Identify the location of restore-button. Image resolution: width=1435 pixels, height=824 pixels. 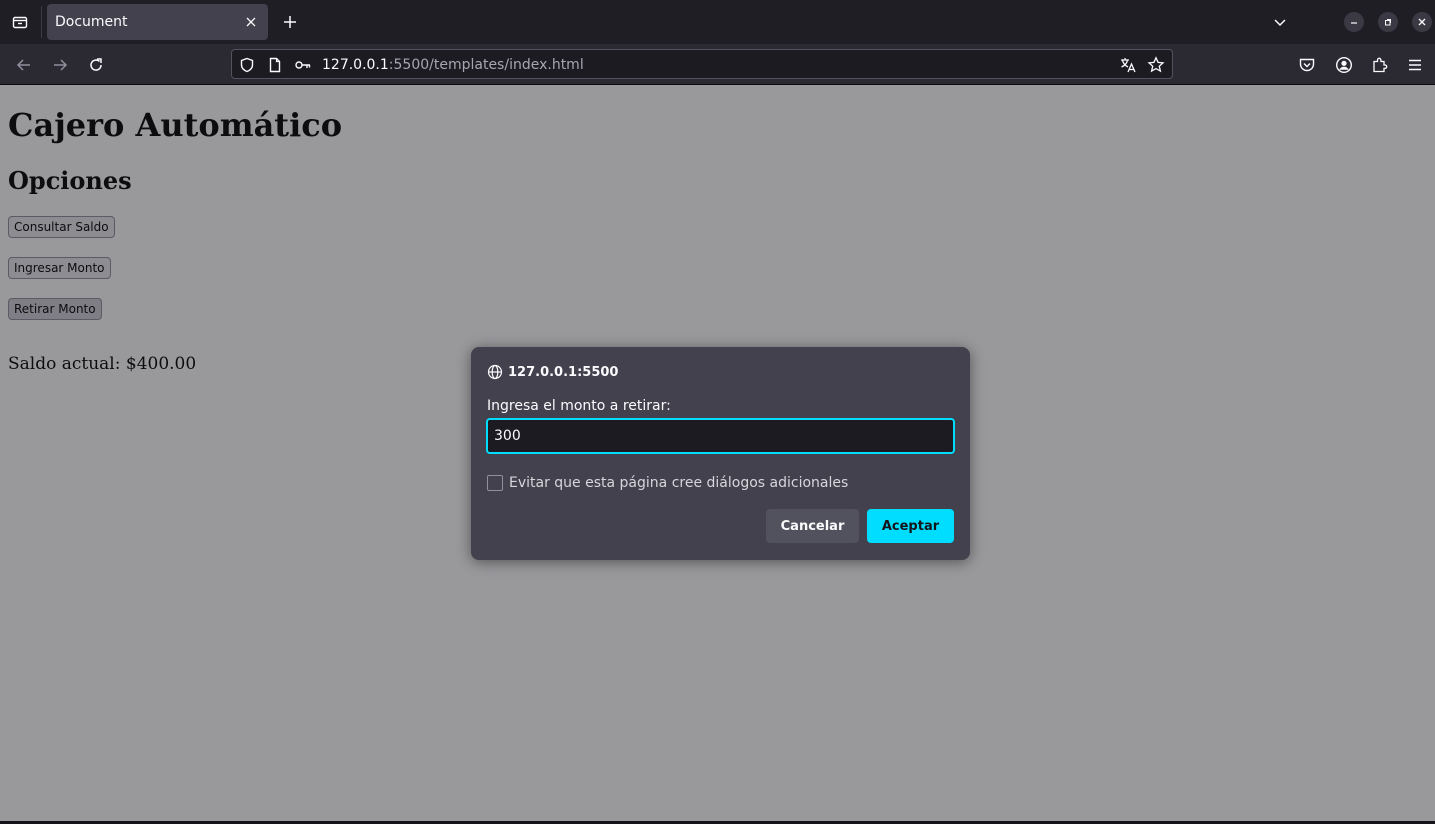
(1388, 22).